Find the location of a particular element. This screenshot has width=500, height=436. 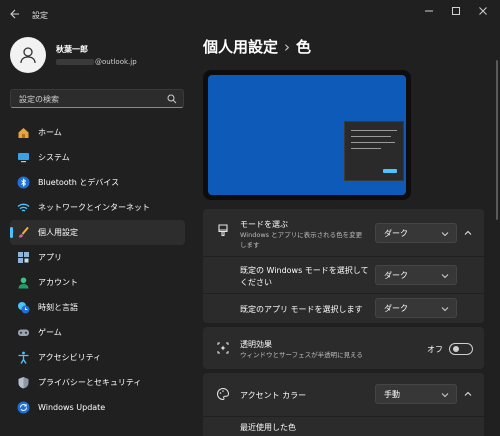

maximize-icon is located at coordinates (456, 11).